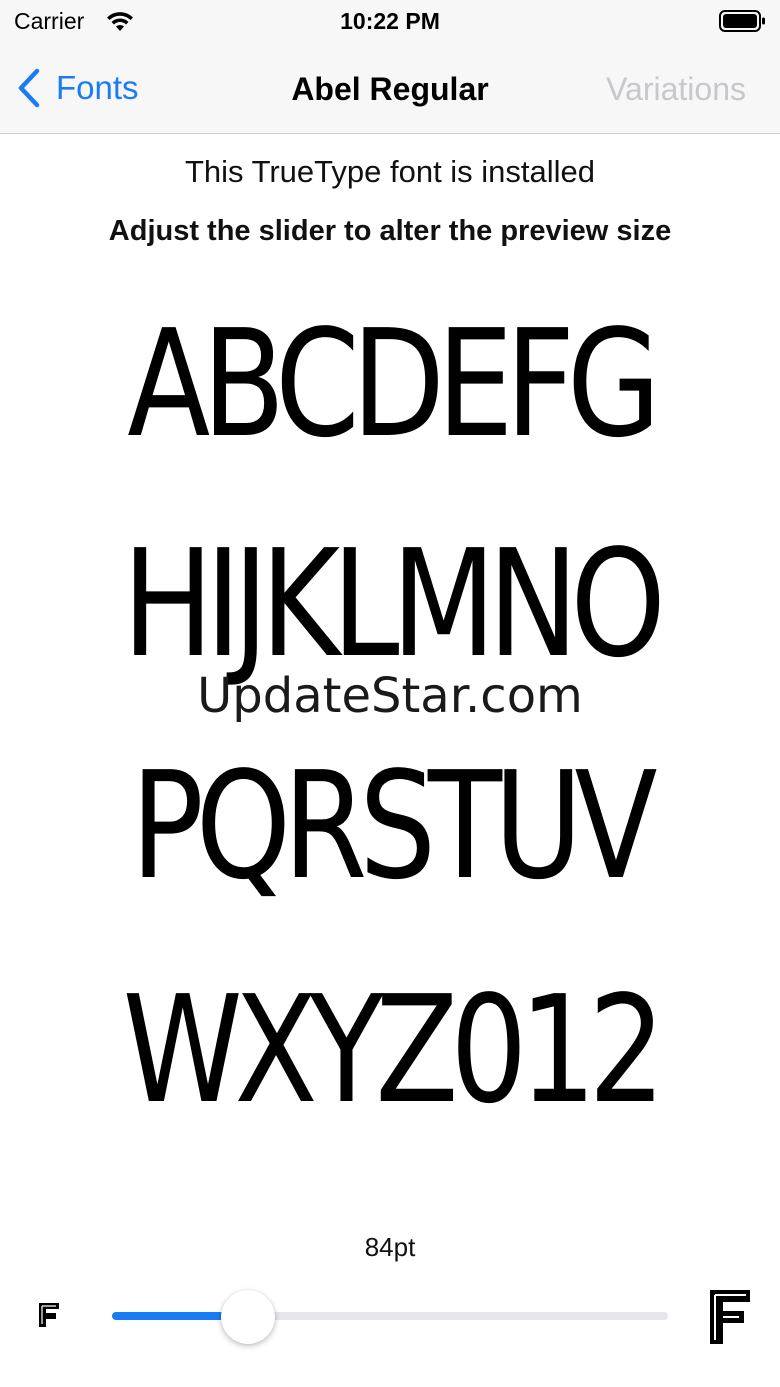  I want to click on slider-thumb, so click(248, 1317).